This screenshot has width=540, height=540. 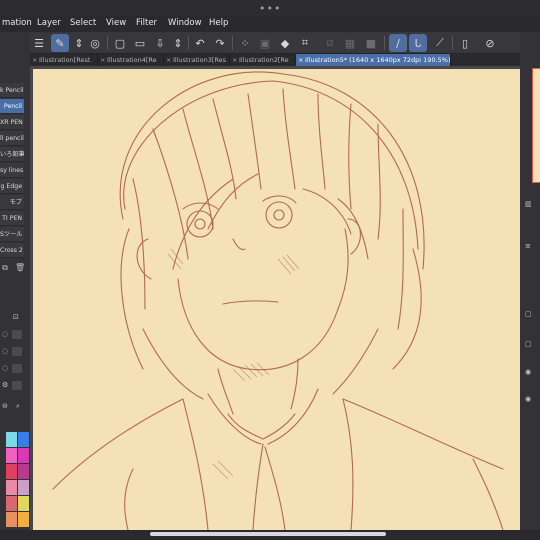 I want to click on more-options-icon: •••, so click(x=270, y=8).